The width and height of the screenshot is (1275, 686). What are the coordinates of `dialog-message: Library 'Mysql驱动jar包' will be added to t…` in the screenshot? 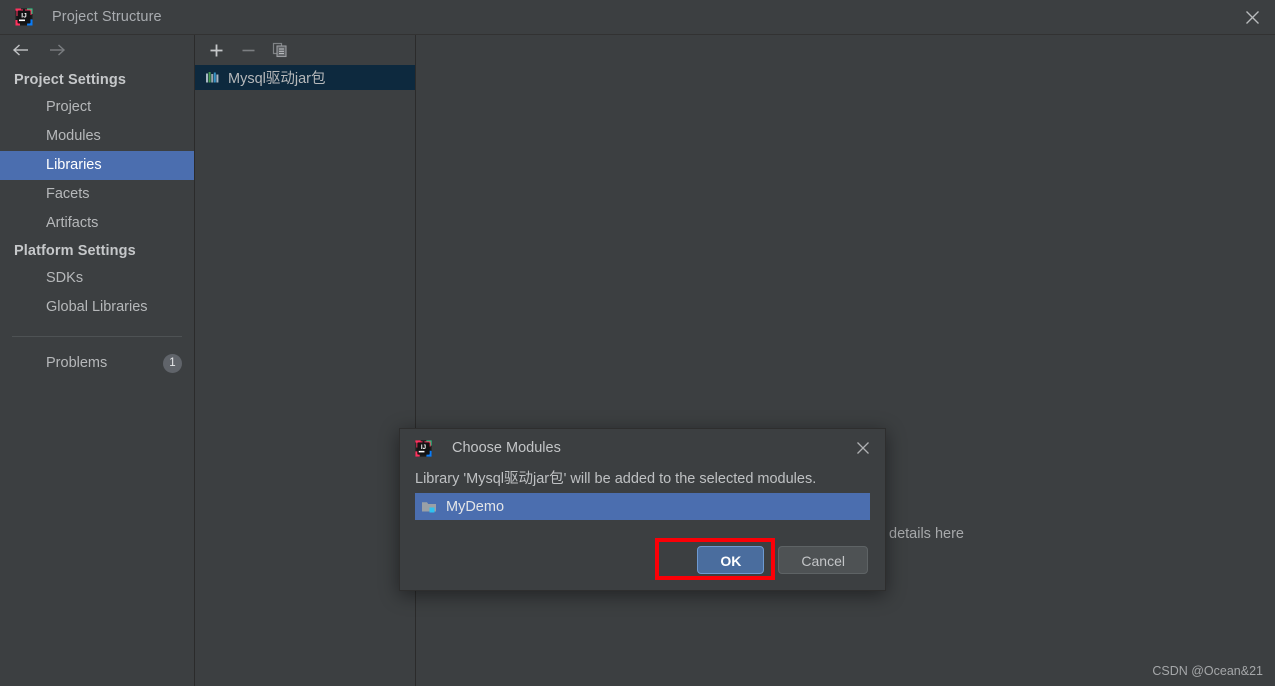 It's located at (616, 479).